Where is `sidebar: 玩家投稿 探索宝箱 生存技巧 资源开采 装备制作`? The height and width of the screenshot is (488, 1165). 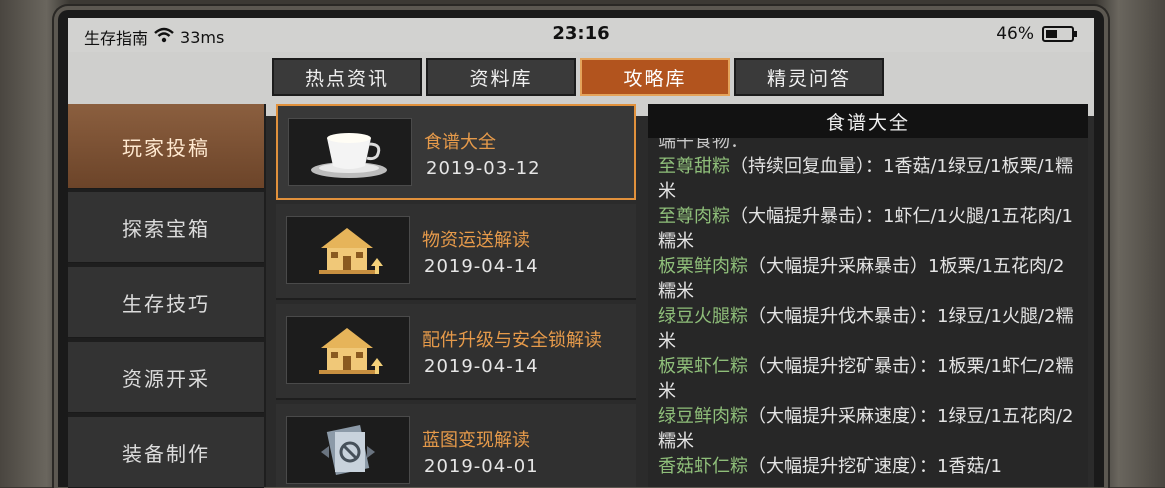
sidebar: 玩家投稿 探索宝箱 生存技巧 资源开采 装备制作 is located at coordinates (167, 296).